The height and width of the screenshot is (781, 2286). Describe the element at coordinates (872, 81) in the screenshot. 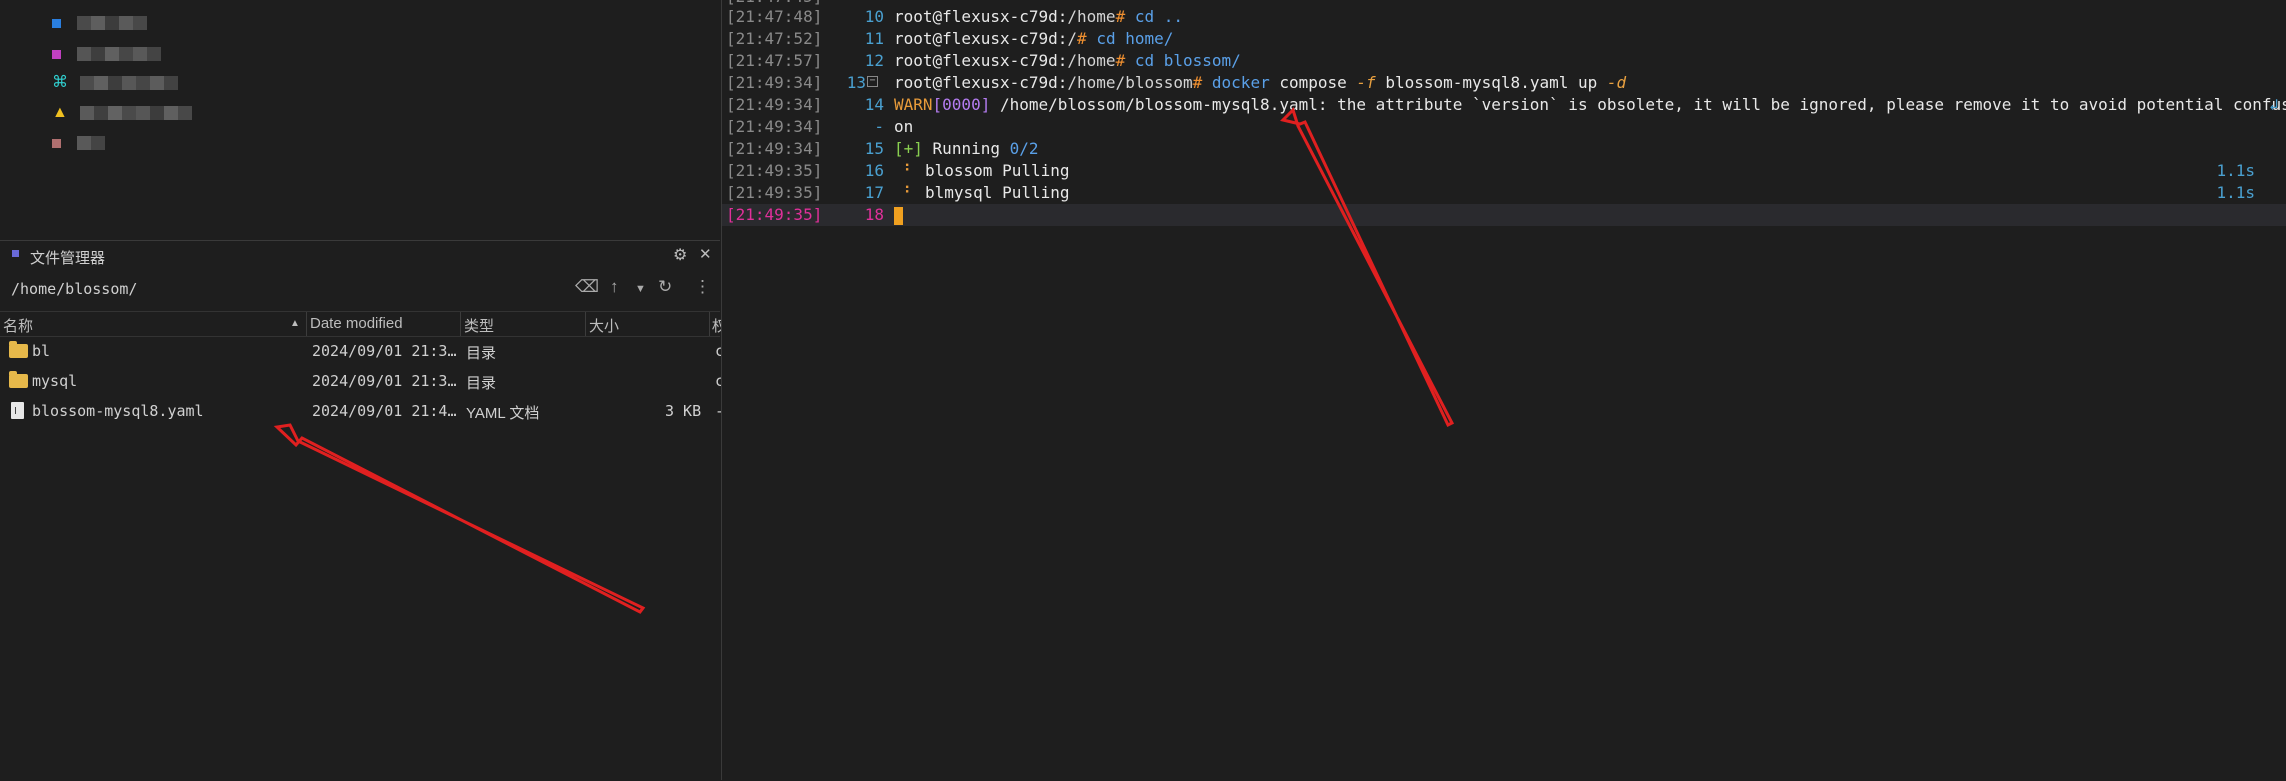

I see `fold-toggle-icon: −` at that location.